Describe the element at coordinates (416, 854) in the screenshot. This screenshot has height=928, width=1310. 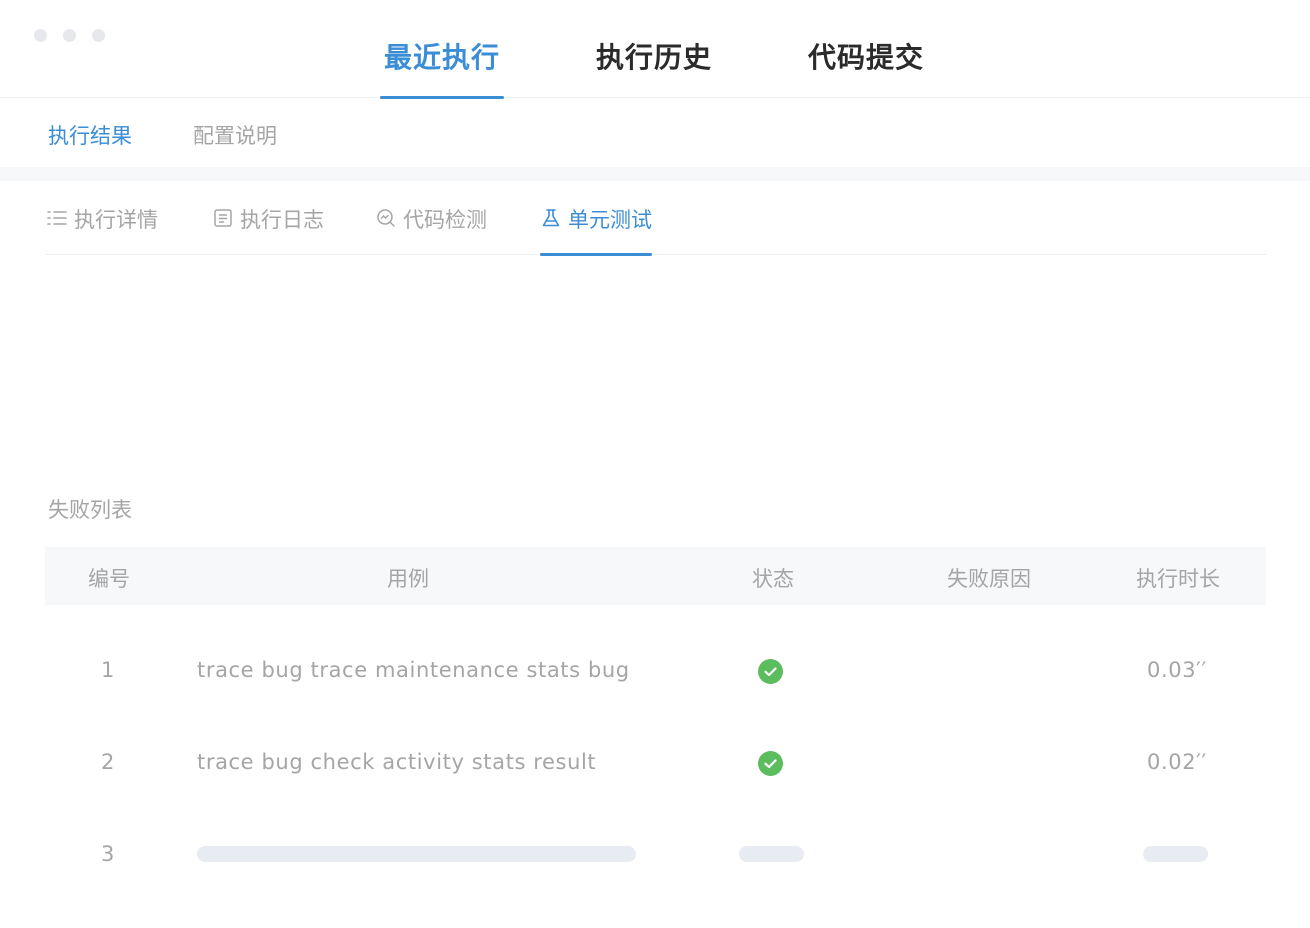
I see `skeleton-case-placeholder` at that location.